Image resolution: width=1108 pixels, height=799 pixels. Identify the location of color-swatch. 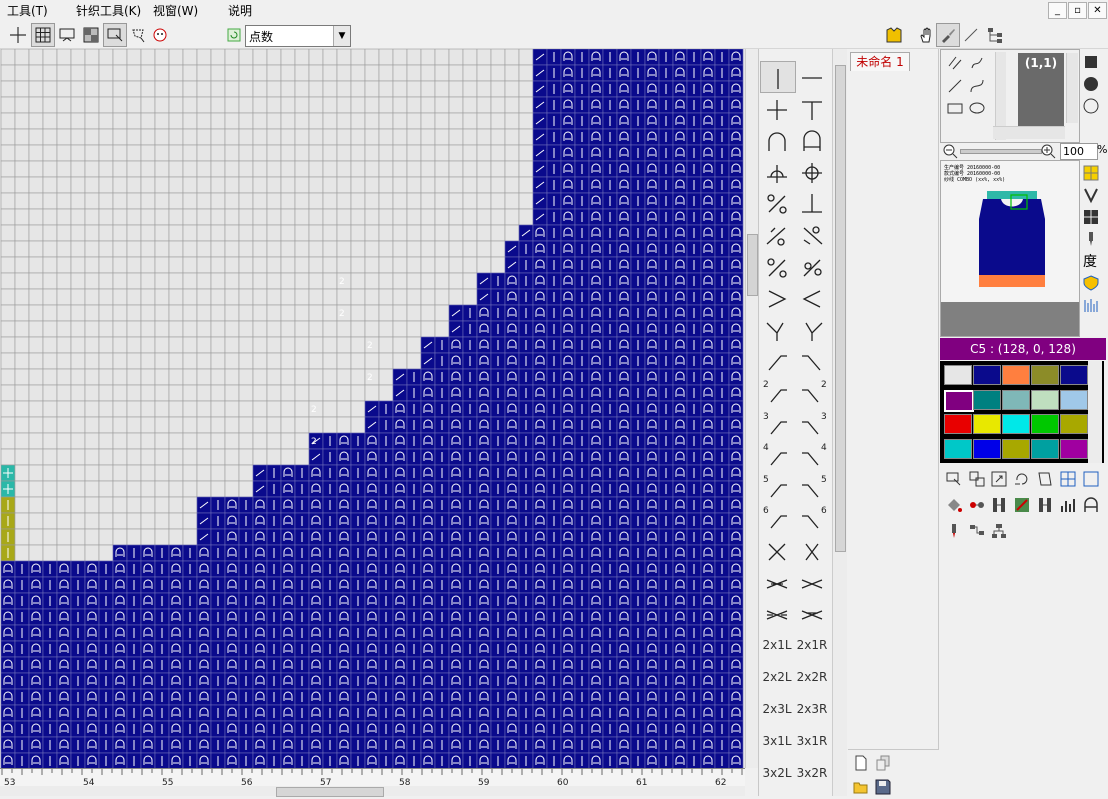
(987, 399).